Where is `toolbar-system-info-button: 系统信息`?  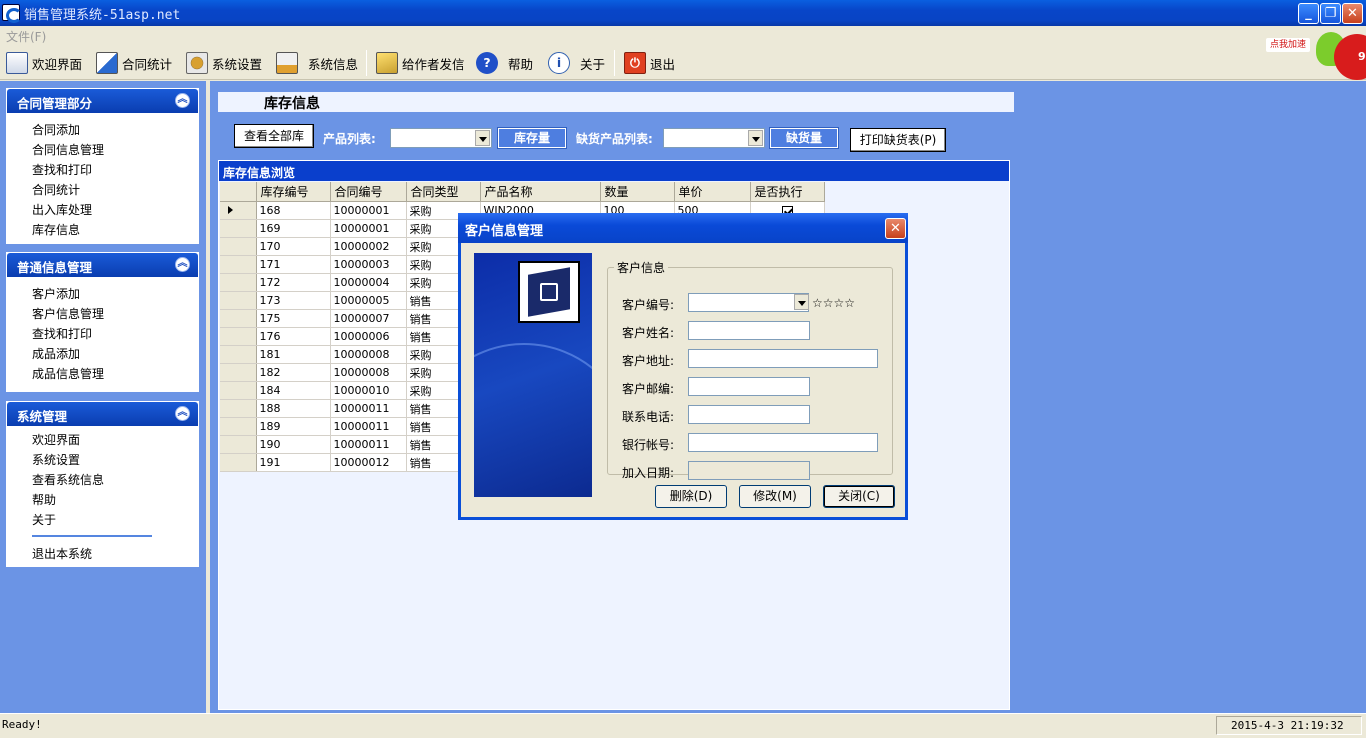
toolbar-system-info-button: 系统信息 is located at coordinates (317, 63).